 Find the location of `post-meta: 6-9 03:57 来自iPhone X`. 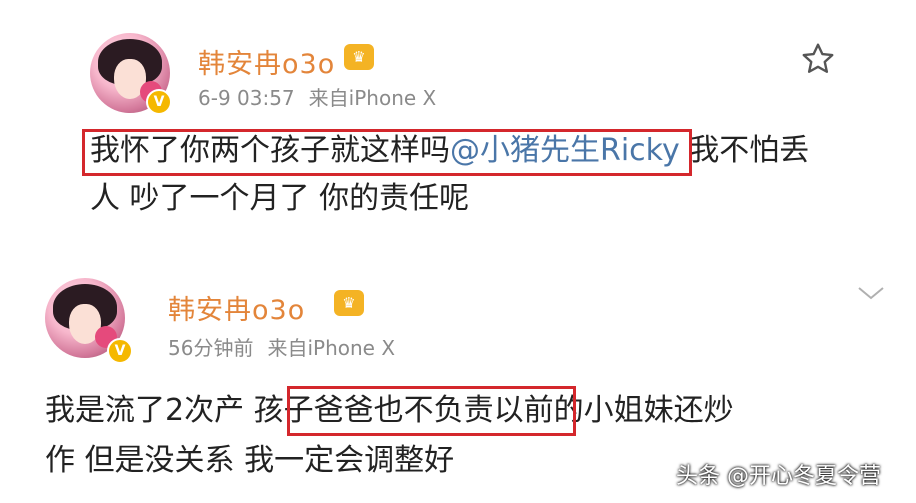

post-meta: 6-9 03:57 来自iPhone X is located at coordinates (317, 96).